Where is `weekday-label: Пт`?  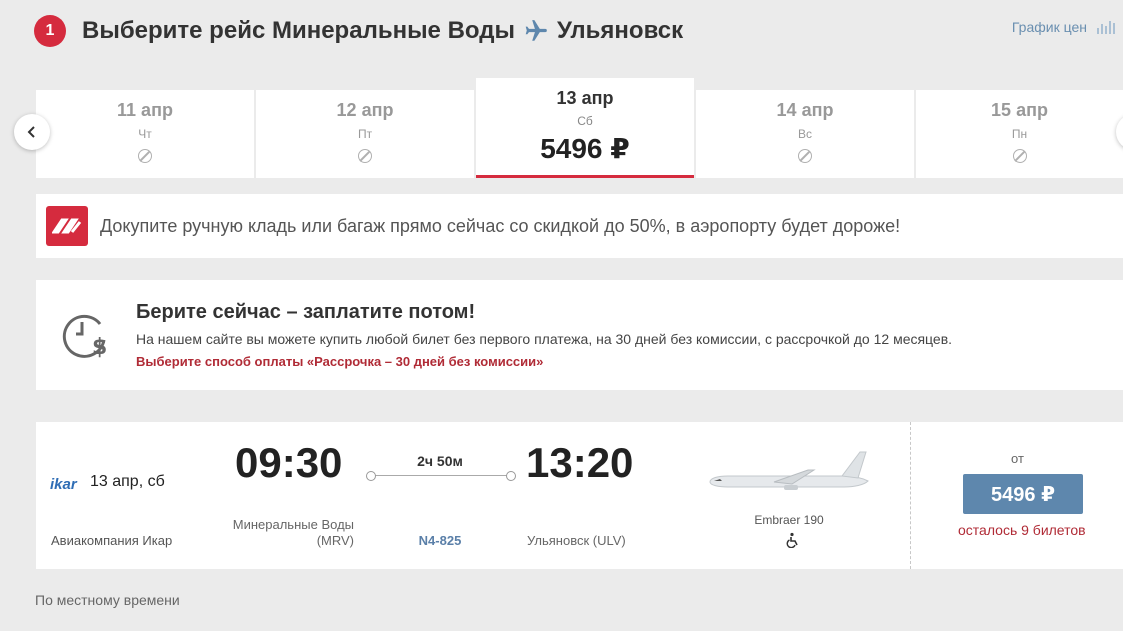
weekday-label: Пт is located at coordinates (365, 134).